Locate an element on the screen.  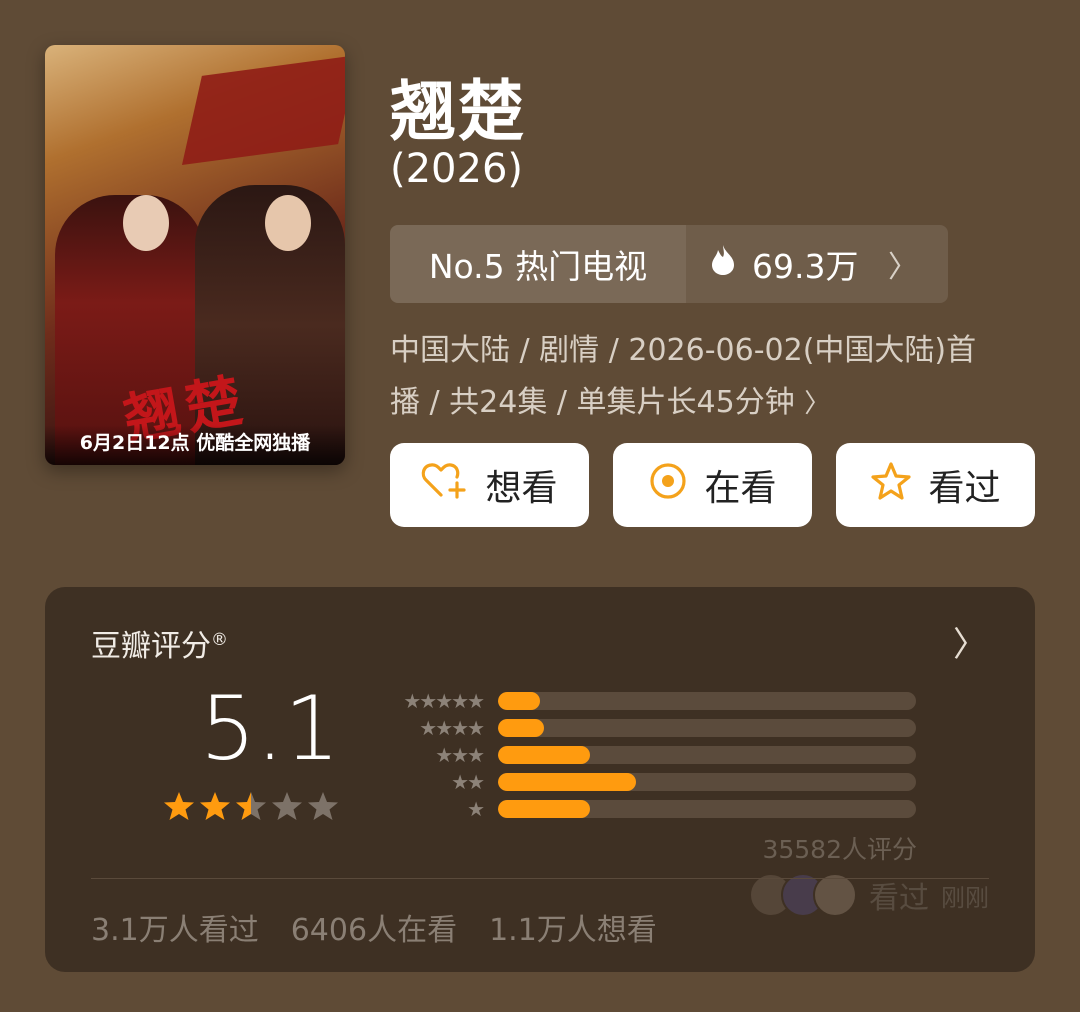
action-buttons: 想看 在看 看过 is located at coordinates (712, 485).